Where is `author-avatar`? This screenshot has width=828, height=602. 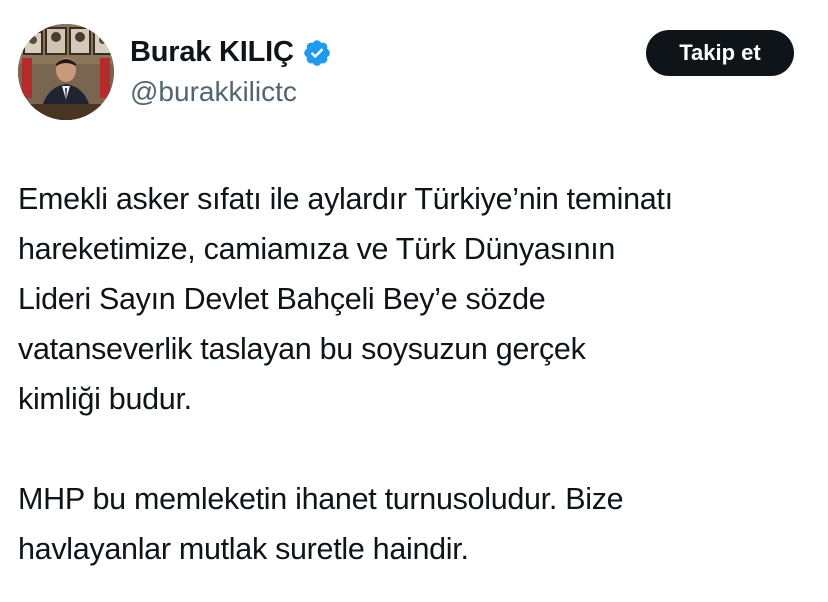 author-avatar is located at coordinates (66, 72).